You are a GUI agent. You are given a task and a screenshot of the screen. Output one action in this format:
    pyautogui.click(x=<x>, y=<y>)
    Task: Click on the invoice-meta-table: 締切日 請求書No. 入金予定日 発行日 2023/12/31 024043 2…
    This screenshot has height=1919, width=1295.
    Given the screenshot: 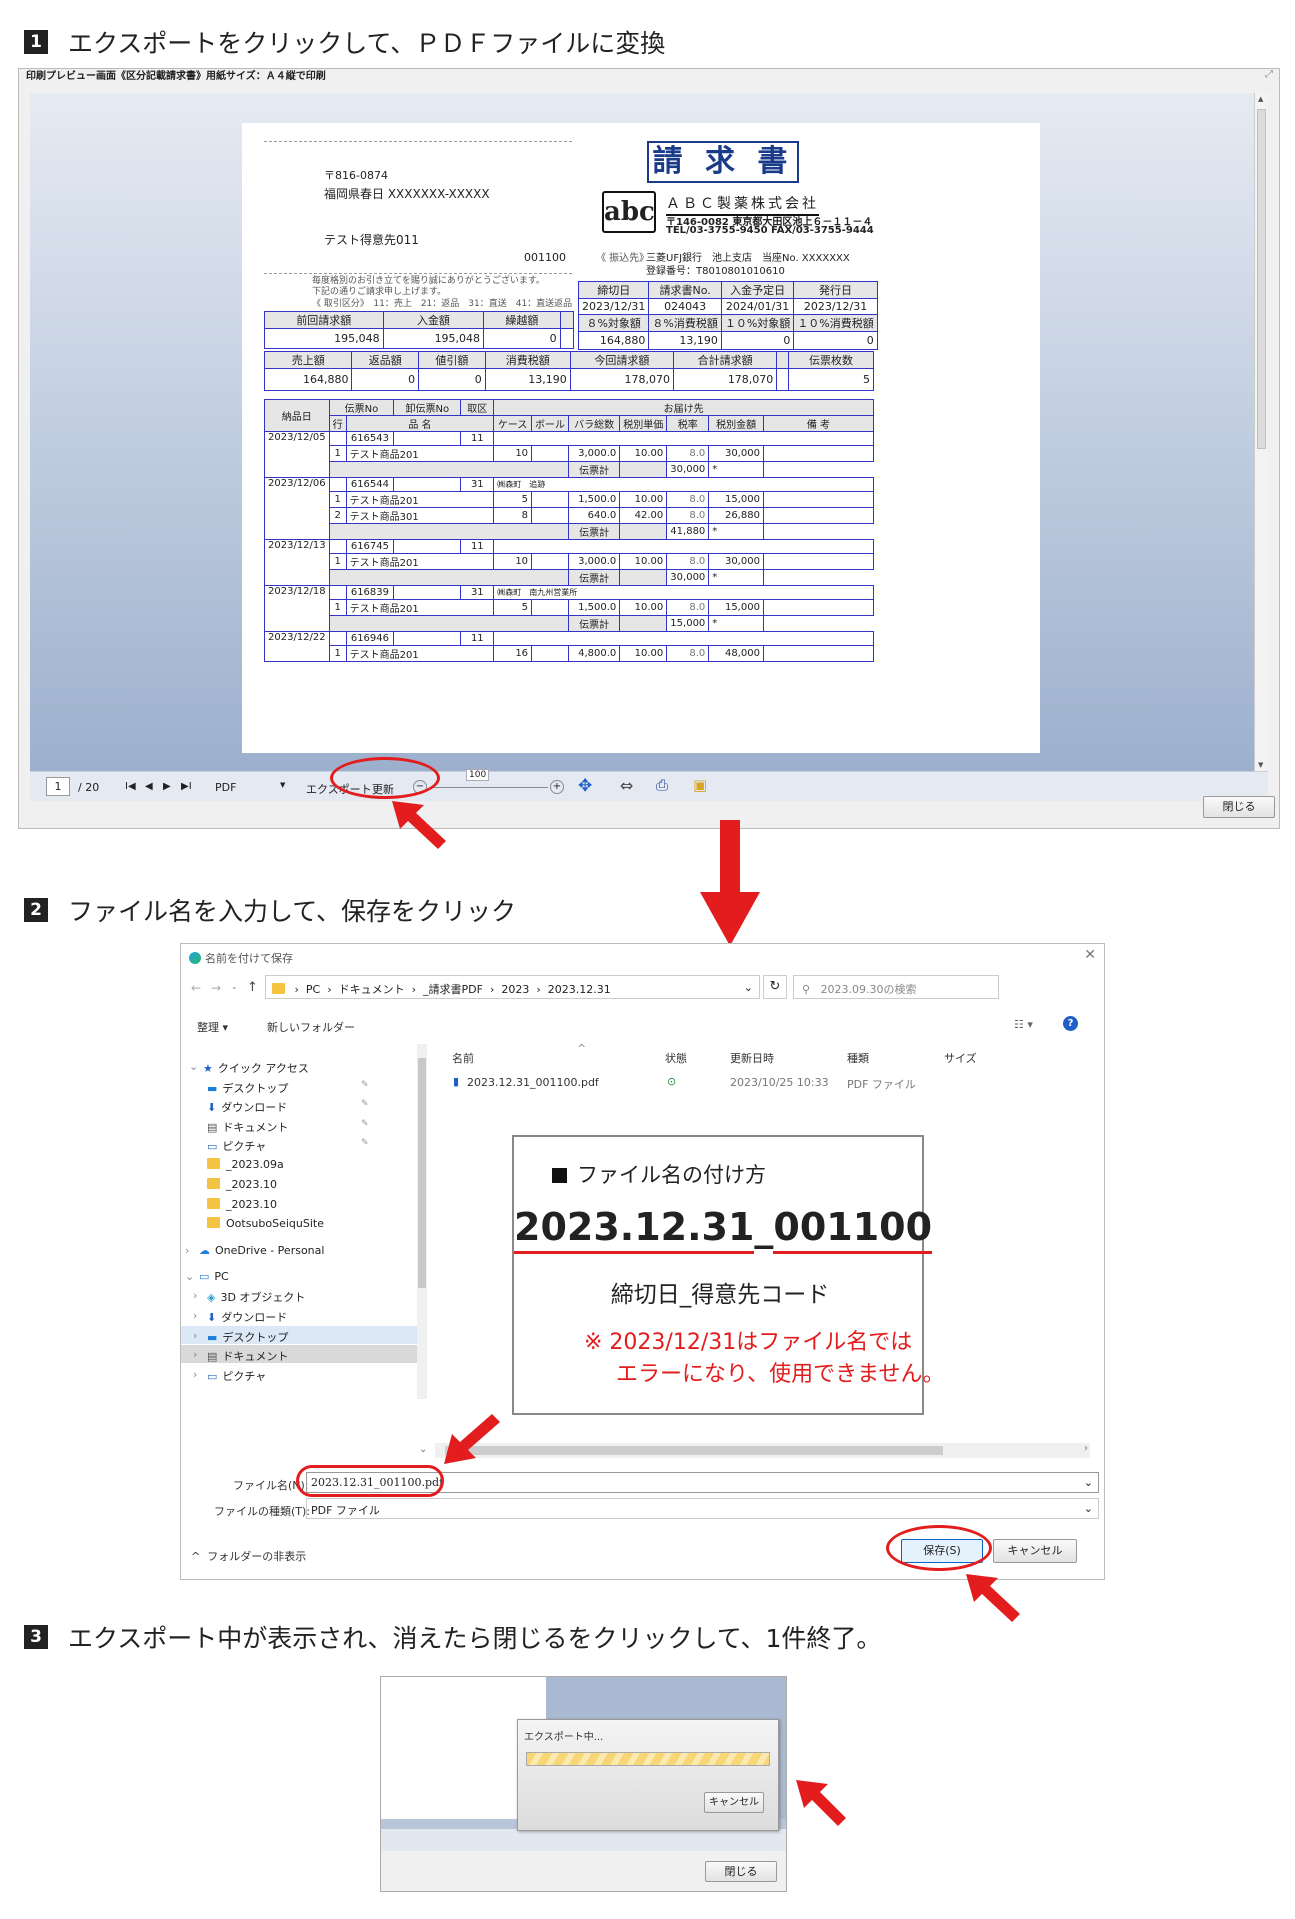 What is the action you would take?
    pyautogui.click(x=727, y=315)
    